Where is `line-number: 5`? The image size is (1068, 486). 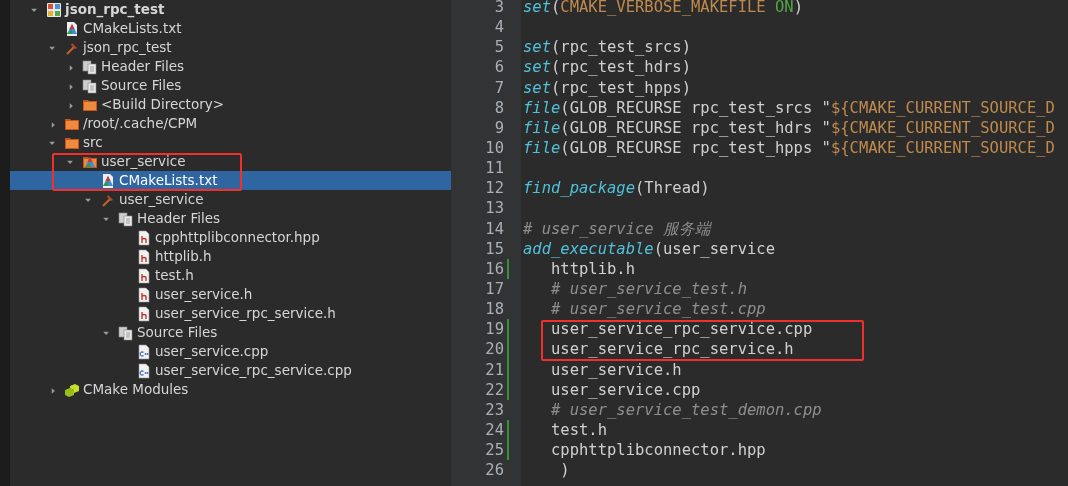 line-number: 5 is located at coordinates (499, 47).